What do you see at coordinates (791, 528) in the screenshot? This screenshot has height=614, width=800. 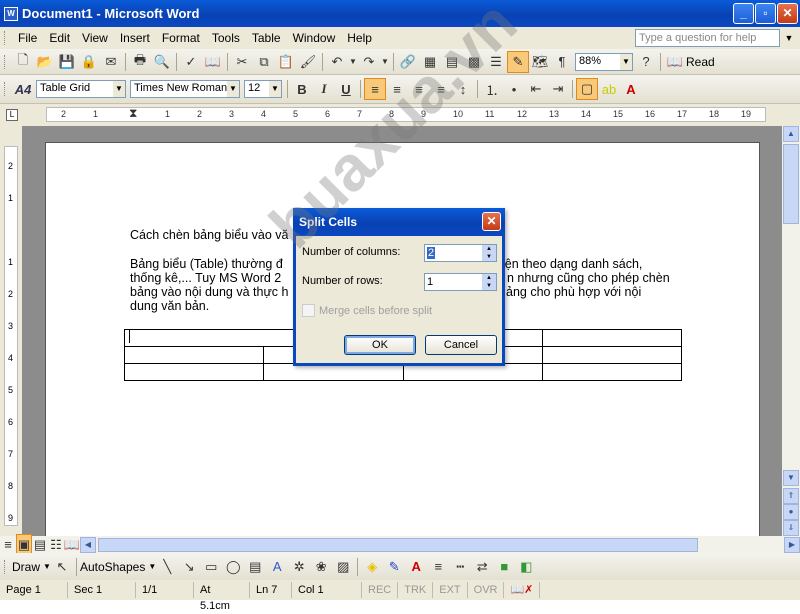 I see `next-page-icon: ⇓` at bounding box center [791, 528].